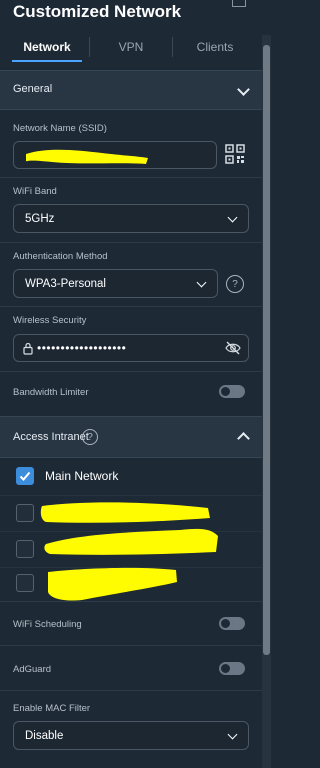 The width and height of the screenshot is (320, 768). I want to click on wifi-scheduling-label: WiFi Scheduling, so click(47, 624).